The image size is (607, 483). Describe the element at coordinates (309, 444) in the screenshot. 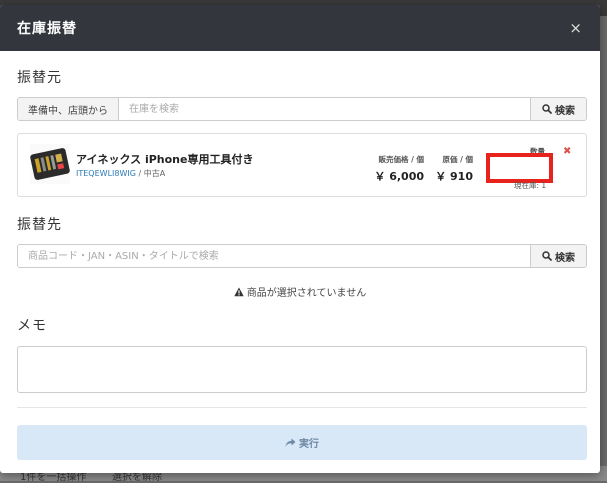

I see `execute-button-label: 実行` at that location.